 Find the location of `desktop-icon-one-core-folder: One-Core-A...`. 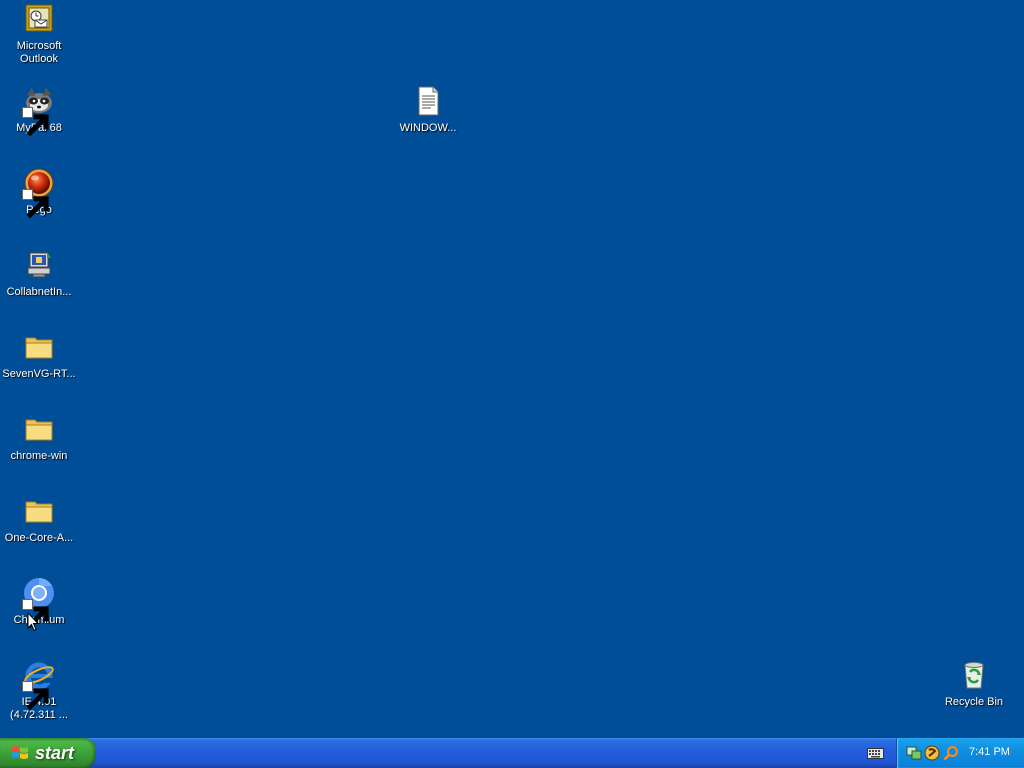

desktop-icon-one-core-folder: One-Core-A... is located at coordinates (39, 520).